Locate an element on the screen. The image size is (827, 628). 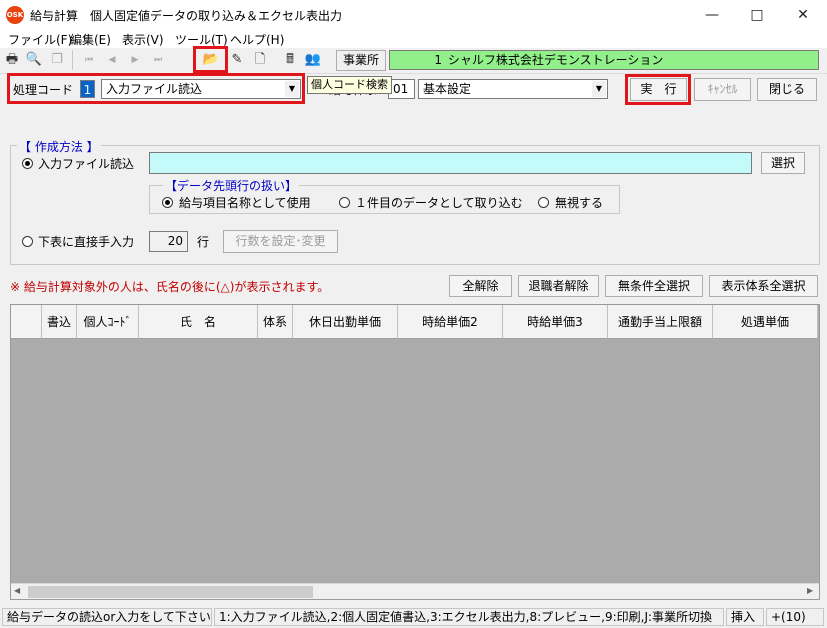
pay-system-value: 基本設定 is located at coordinates (447, 89).